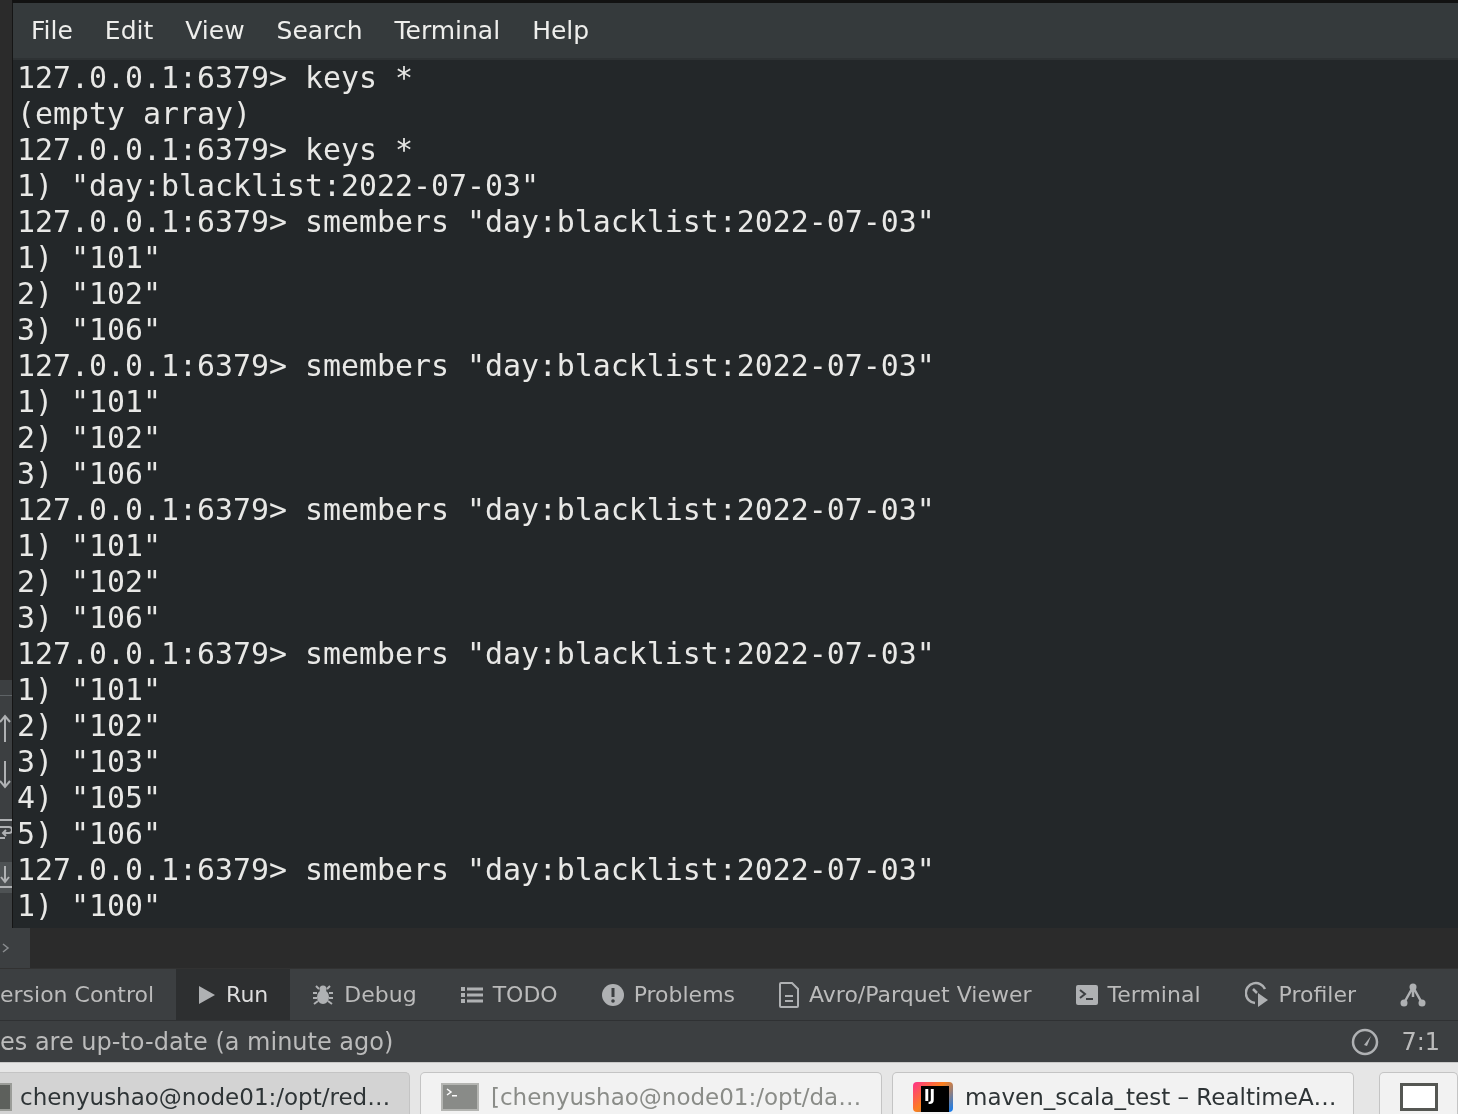 This screenshot has width=1458, height=1114. Describe the element at coordinates (278, 186) in the screenshot. I see `terminal-line: 1) "day:blacklist:2022-07-03"` at that location.